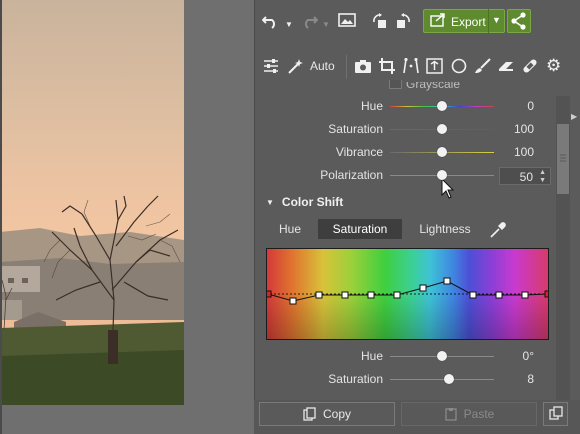  What do you see at coordinates (451, 414) in the screenshot?
I see `paste-icon` at bounding box center [451, 414].